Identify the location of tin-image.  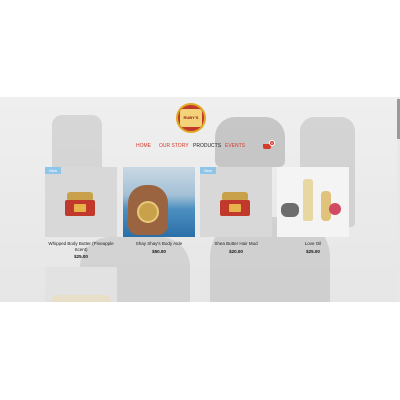
(148, 212).